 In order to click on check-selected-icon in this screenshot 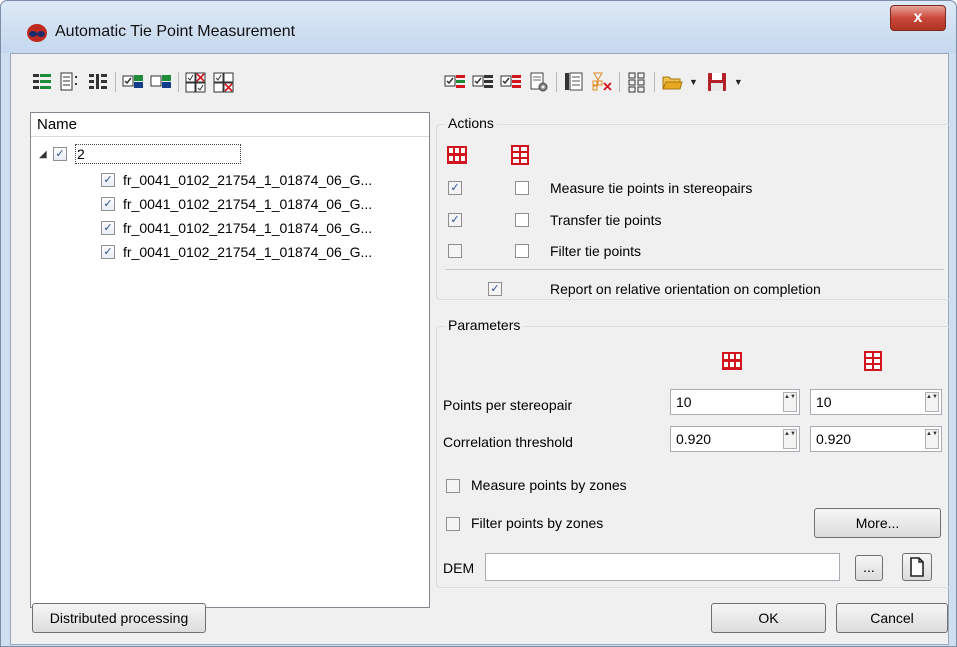, I will do `click(133, 82)`.